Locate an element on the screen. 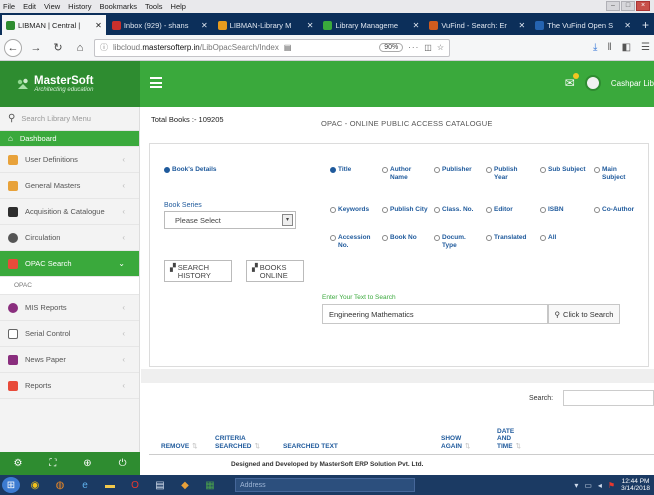 Image resolution: width=654 pixels, height=495 pixels. radio-criteria-keywords: Keywords is located at coordinates (349, 210).